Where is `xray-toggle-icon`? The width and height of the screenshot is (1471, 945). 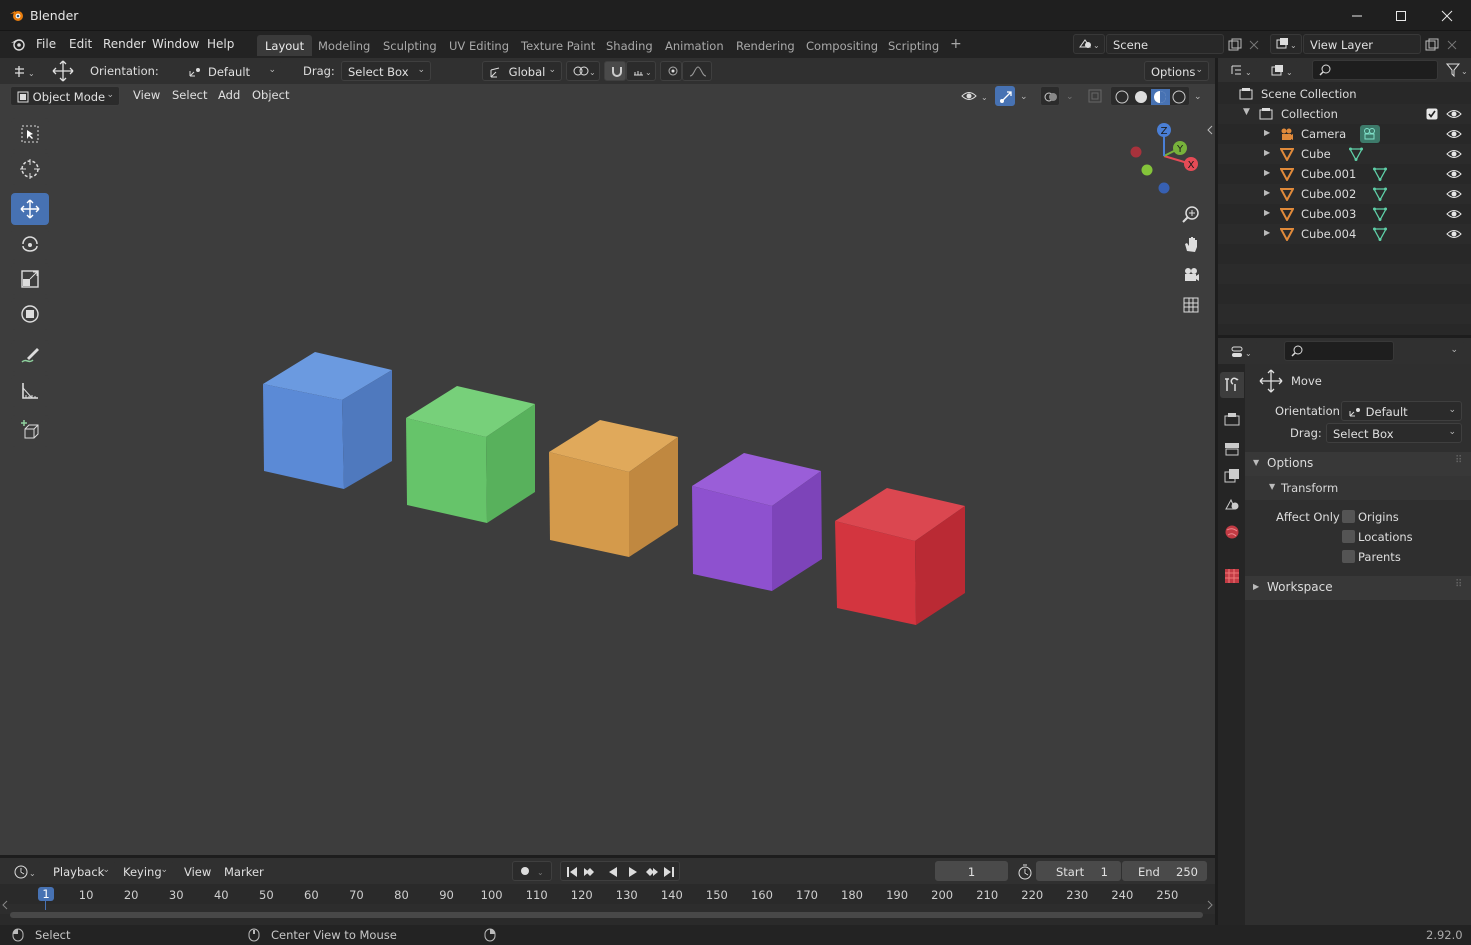 xray-toggle-icon is located at coordinates (1095, 96).